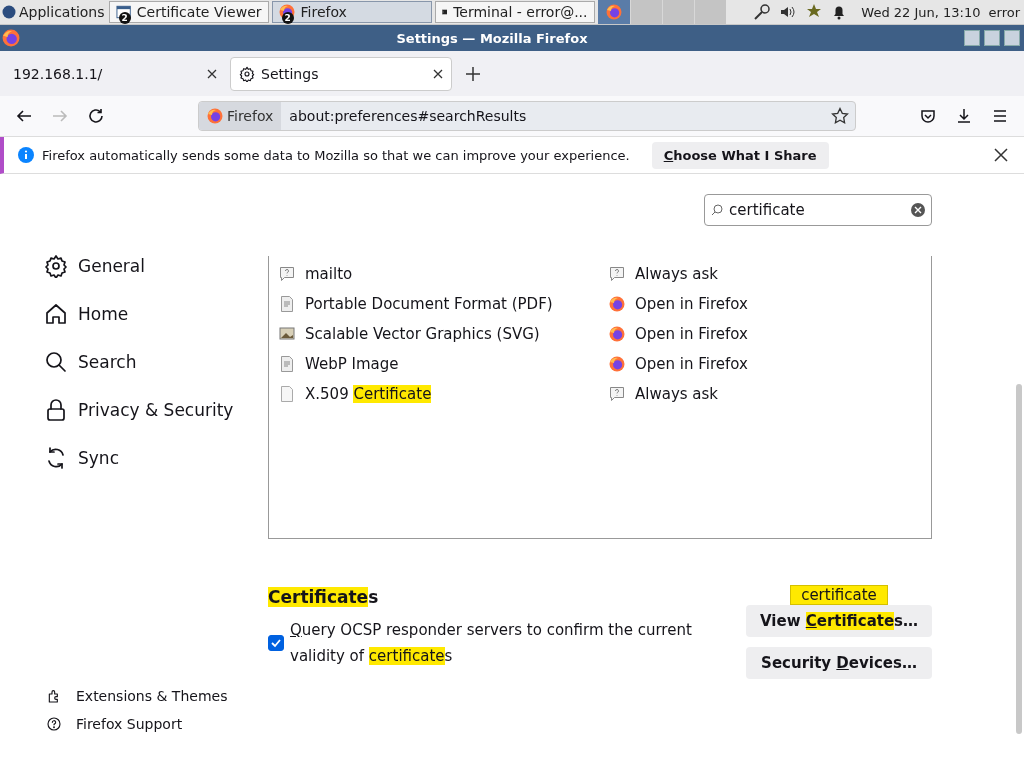 The image size is (1024, 768). What do you see at coordinates (144, 410) in the screenshot?
I see `sidebar-item: Privacy & Security` at bounding box center [144, 410].